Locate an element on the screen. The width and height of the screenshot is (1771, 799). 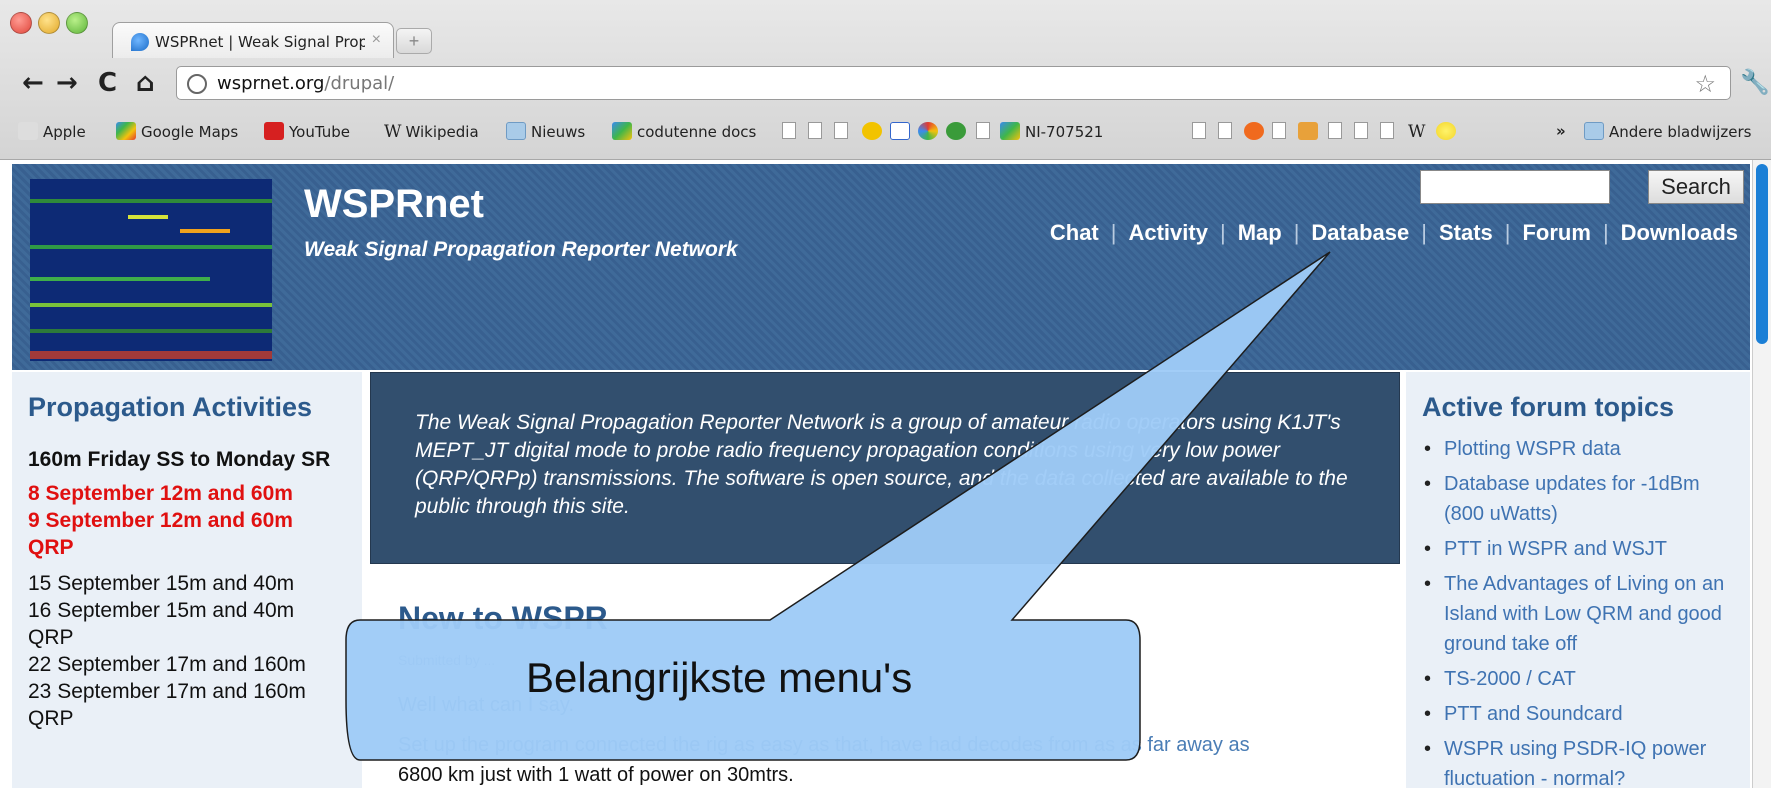
address-bar: wsprnet.org/drupal/ ☆ is located at coordinates (953, 83).